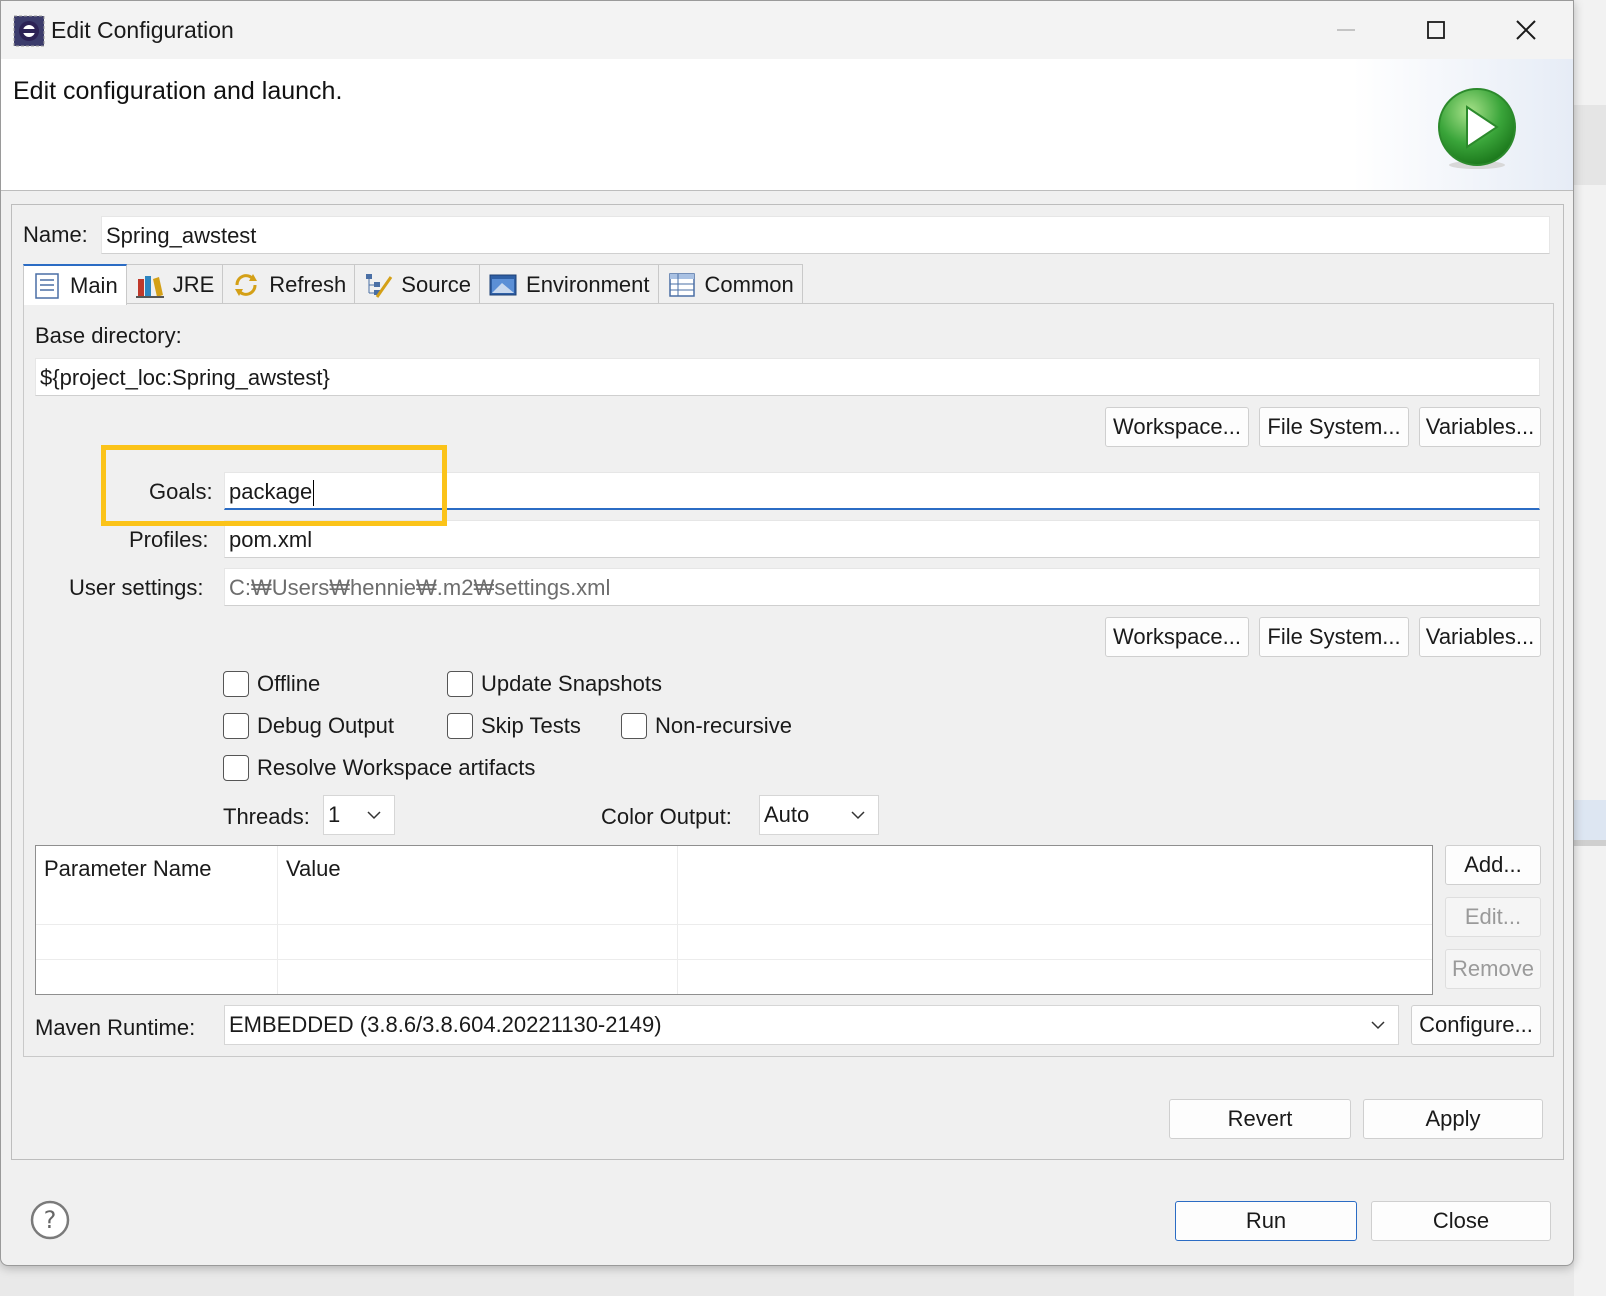 The image size is (1606, 1296). What do you see at coordinates (1266, 1221) in the screenshot?
I see `run-button: Run` at bounding box center [1266, 1221].